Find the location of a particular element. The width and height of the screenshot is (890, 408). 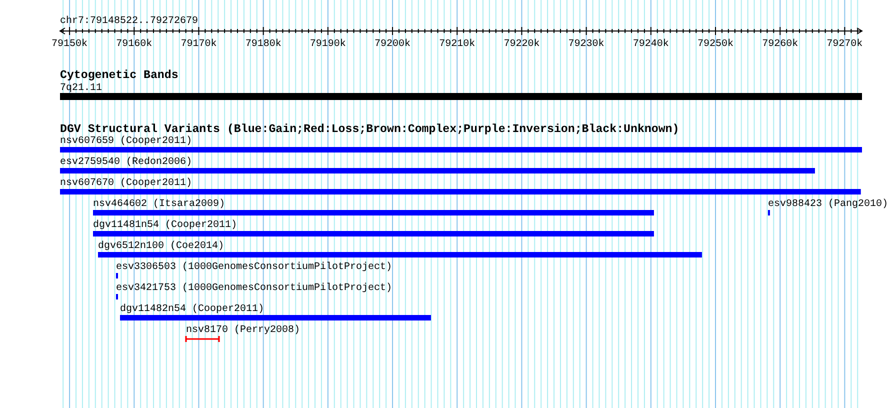

tick-label: 79180k is located at coordinates (263, 44).